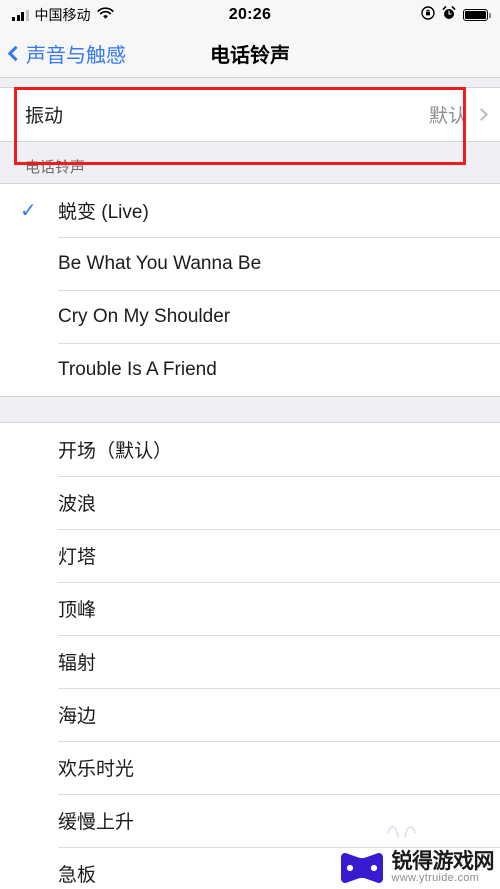 The width and height of the screenshot is (500, 889). What do you see at coordinates (44, 116) in the screenshot?
I see `vibration-label: 振动` at bounding box center [44, 116].